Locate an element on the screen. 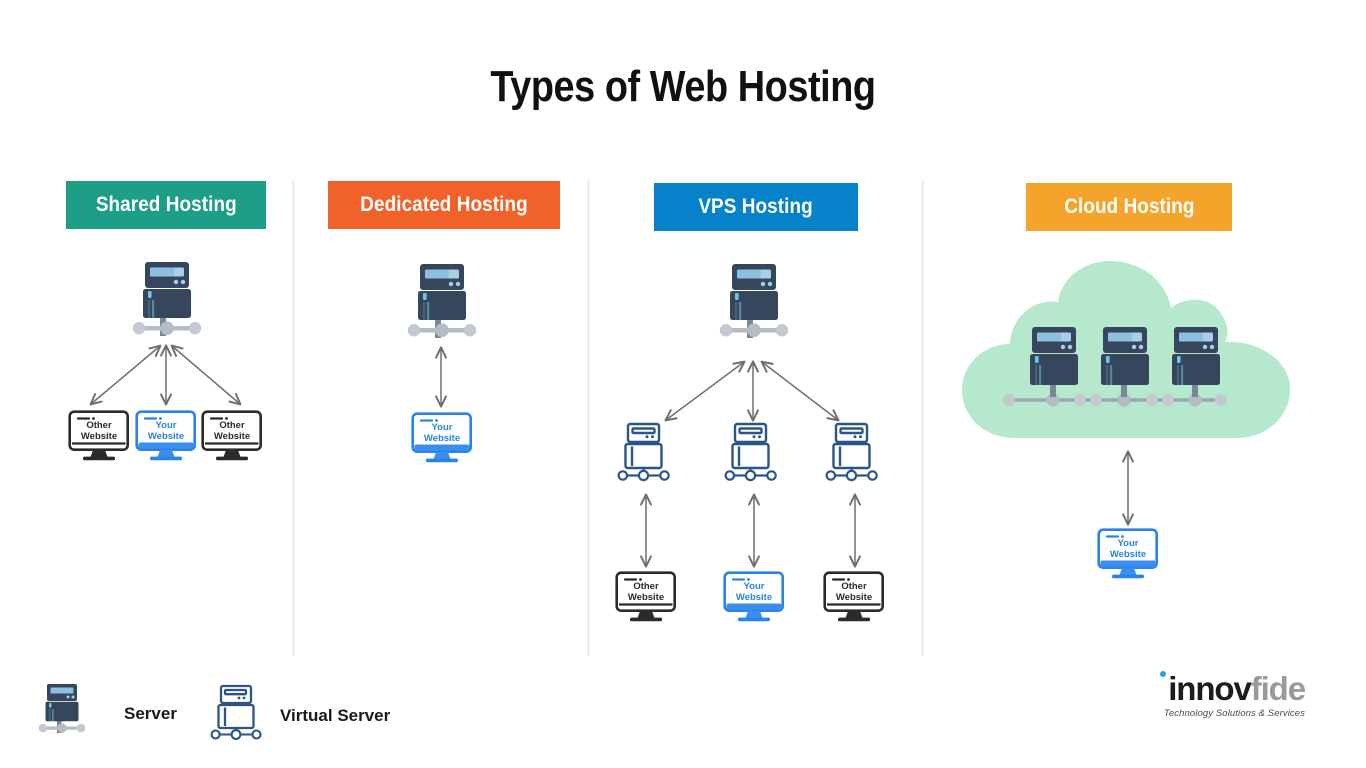 The height and width of the screenshot is (768, 1366). logo-wordmark: innovfide is located at coordinates (1230, 688).